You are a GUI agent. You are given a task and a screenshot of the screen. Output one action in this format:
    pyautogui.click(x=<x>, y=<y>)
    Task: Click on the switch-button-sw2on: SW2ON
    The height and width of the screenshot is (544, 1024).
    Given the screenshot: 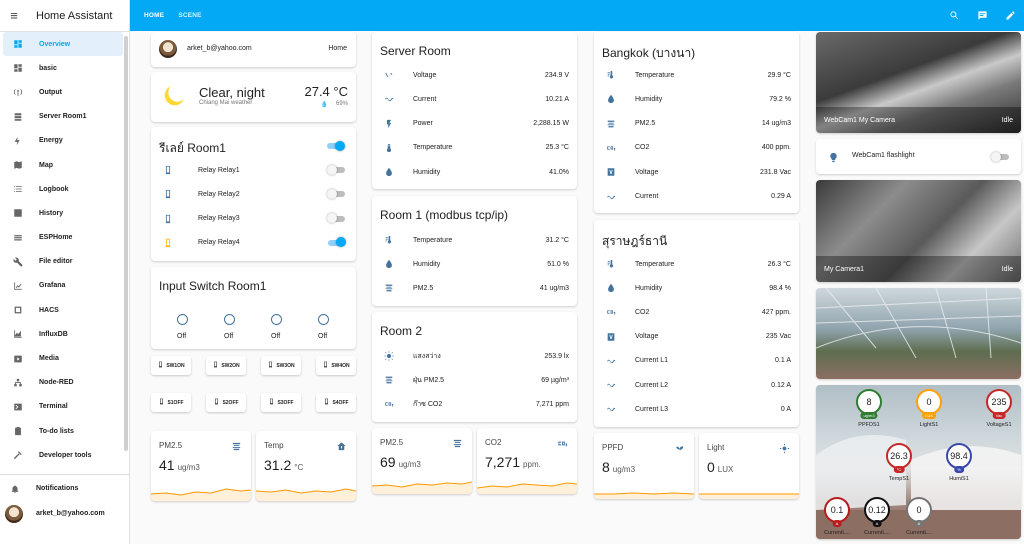 What is the action you would take?
    pyautogui.click(x=226, y=365)
    